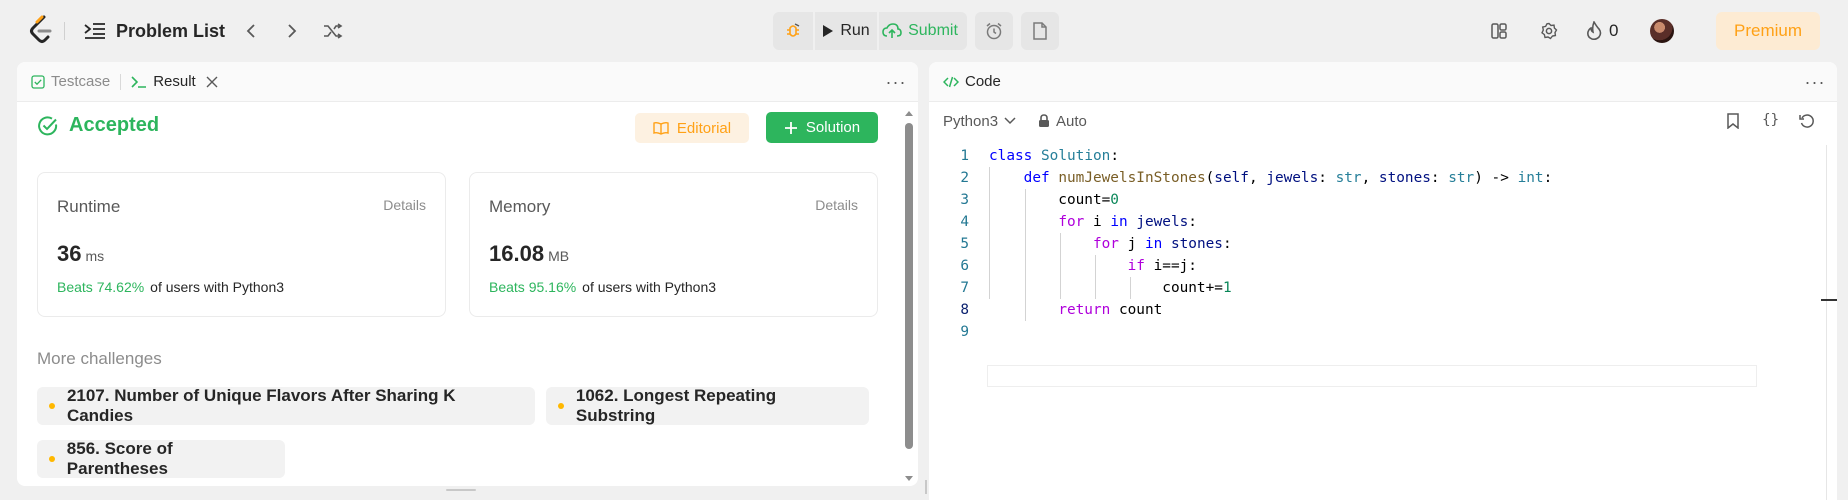 This screenshot has height=500, width=1848. What do you see at coordinates (559, 256) in the screenshot?
I see `memory-unit: MB` at bounding box center [559, 256].